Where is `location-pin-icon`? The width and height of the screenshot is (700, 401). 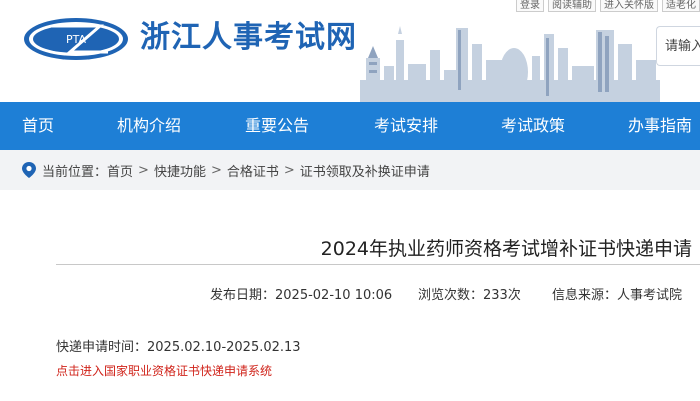
location-pin-icon is located at coordinates (29, 170).